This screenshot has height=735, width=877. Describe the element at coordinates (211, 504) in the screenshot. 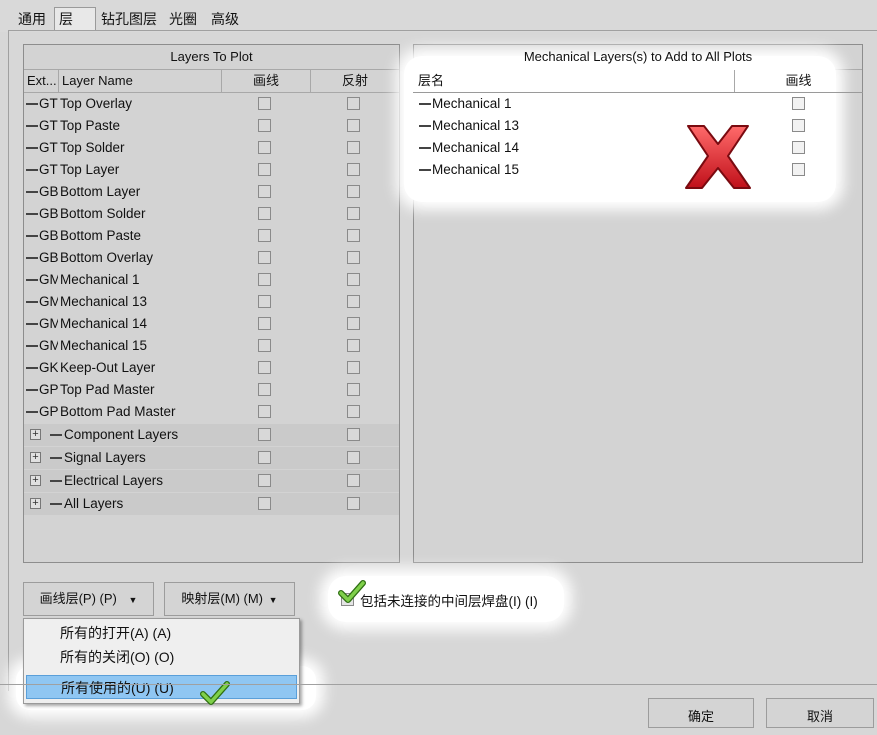

I see `layer-group-row: + All Layers` at that location.